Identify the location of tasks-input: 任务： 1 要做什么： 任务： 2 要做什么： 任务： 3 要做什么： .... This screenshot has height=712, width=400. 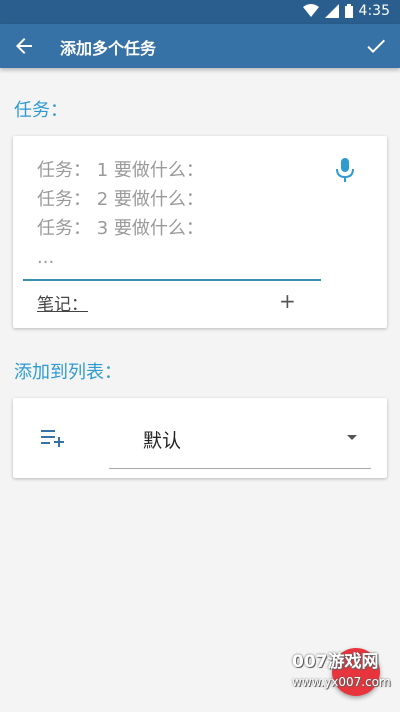
(120, 214).